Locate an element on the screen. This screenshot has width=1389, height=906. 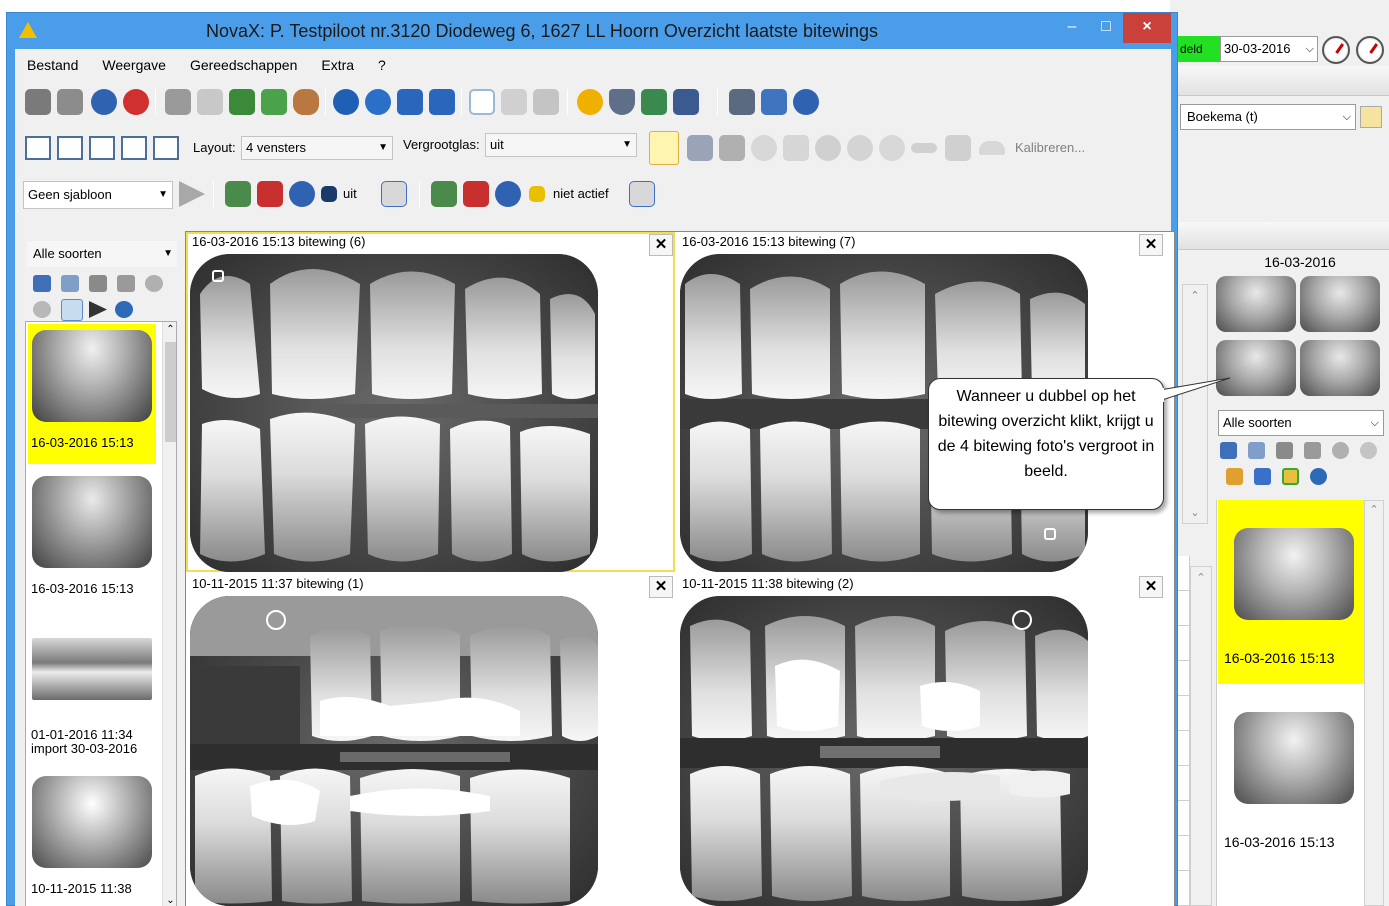
minimize-button: – is located at coordinates (1072, 28).